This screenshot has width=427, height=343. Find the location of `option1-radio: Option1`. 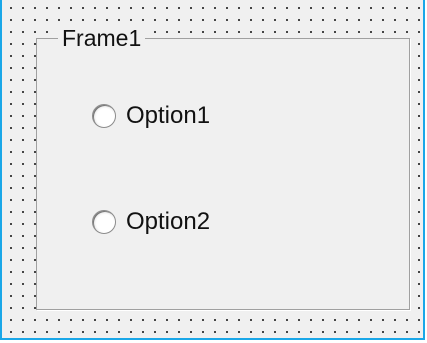

option1-radio: Option1 is located at coordinates (151, 116).